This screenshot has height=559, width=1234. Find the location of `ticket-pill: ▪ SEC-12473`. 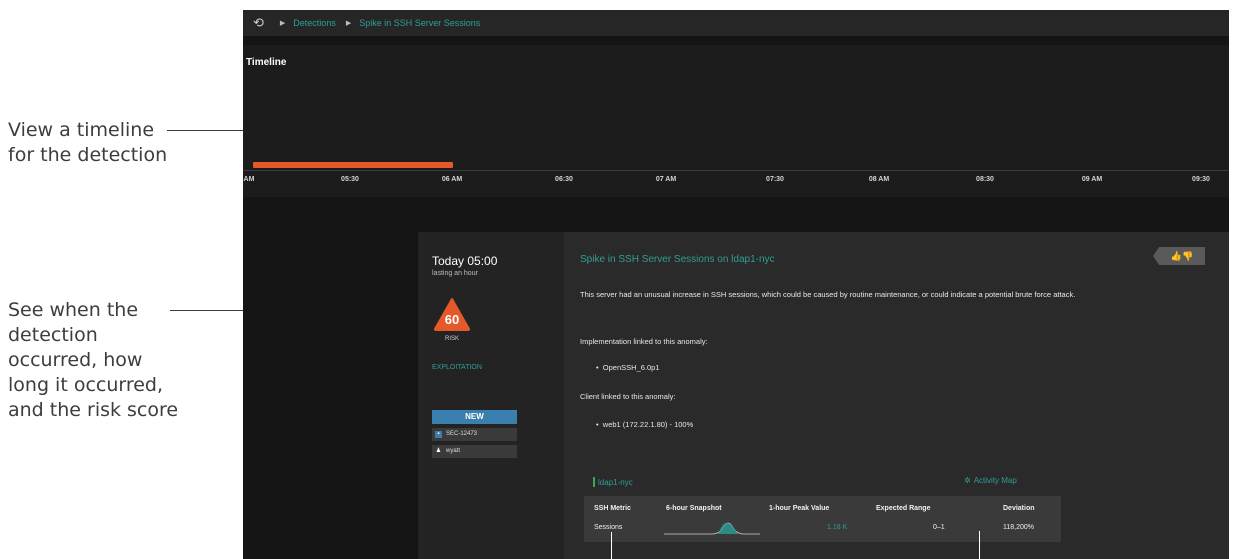

ticket-pill: ▪ SEC-12473 is located at coordinates (474, 434).